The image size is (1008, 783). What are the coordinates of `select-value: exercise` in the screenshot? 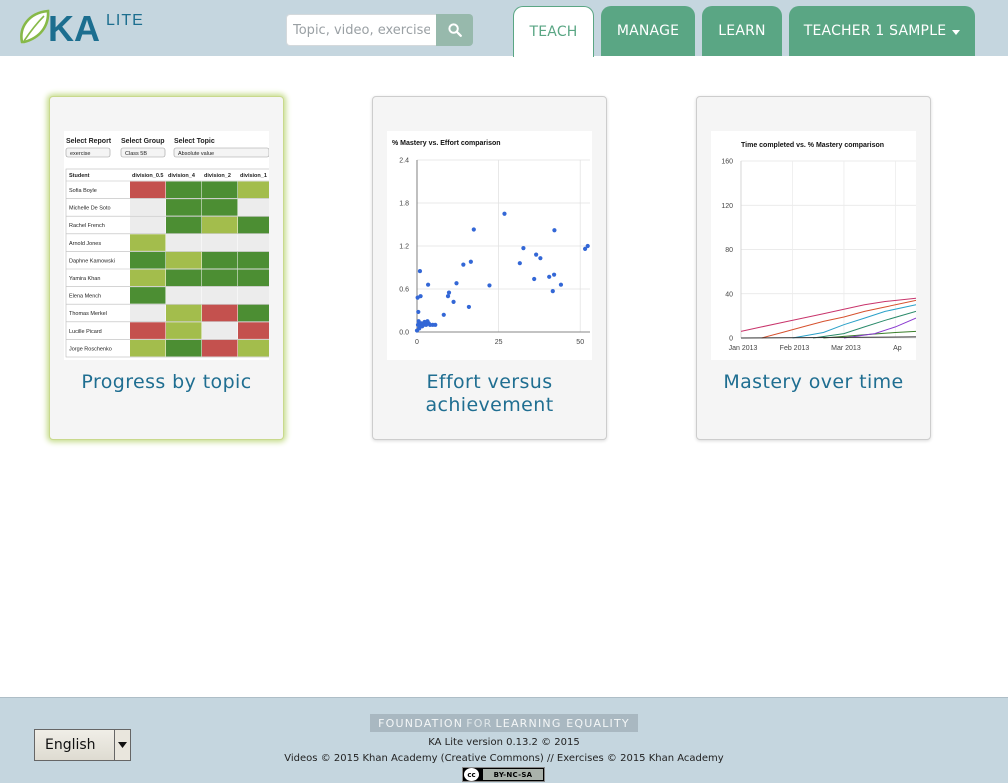 It's located at (80, 154).